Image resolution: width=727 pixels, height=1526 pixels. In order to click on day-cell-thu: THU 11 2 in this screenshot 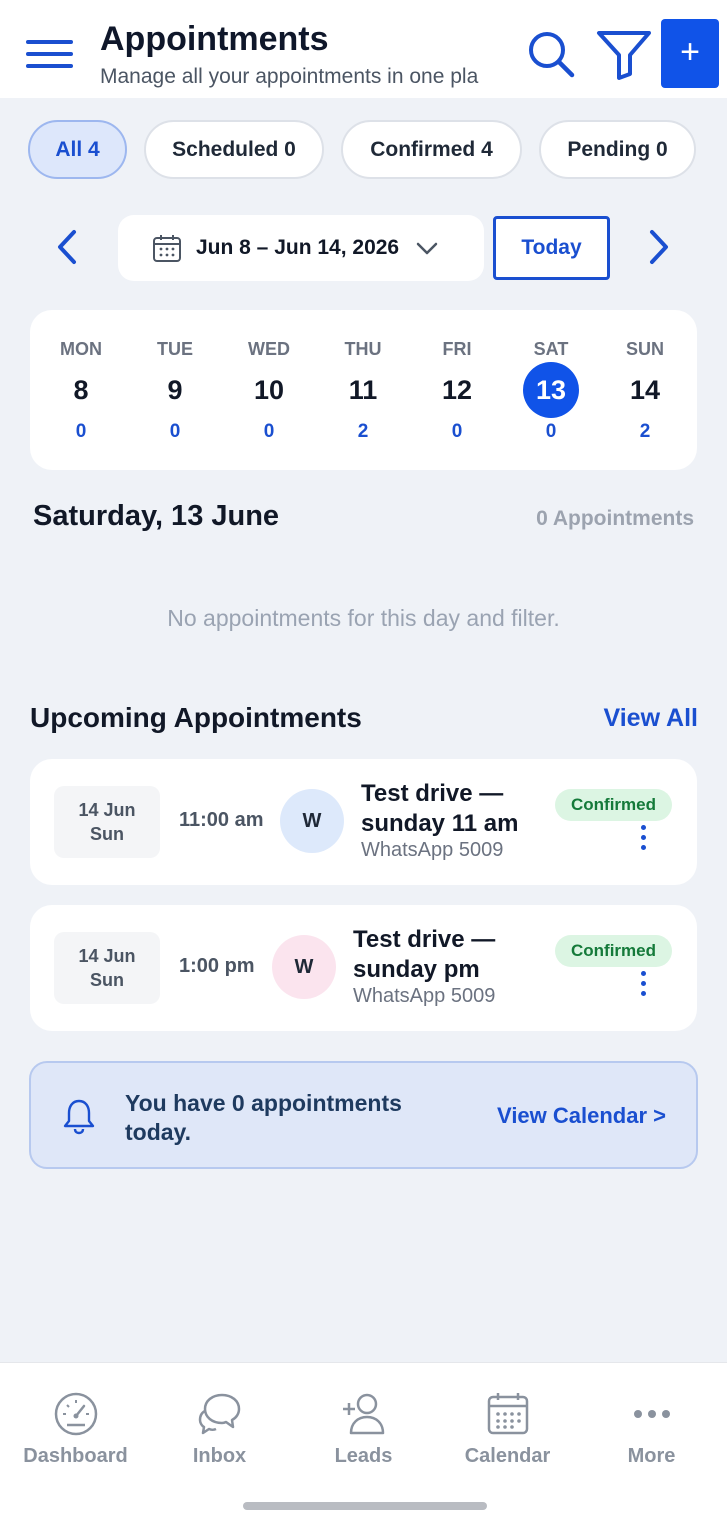, I will do `click(363, 390)`.